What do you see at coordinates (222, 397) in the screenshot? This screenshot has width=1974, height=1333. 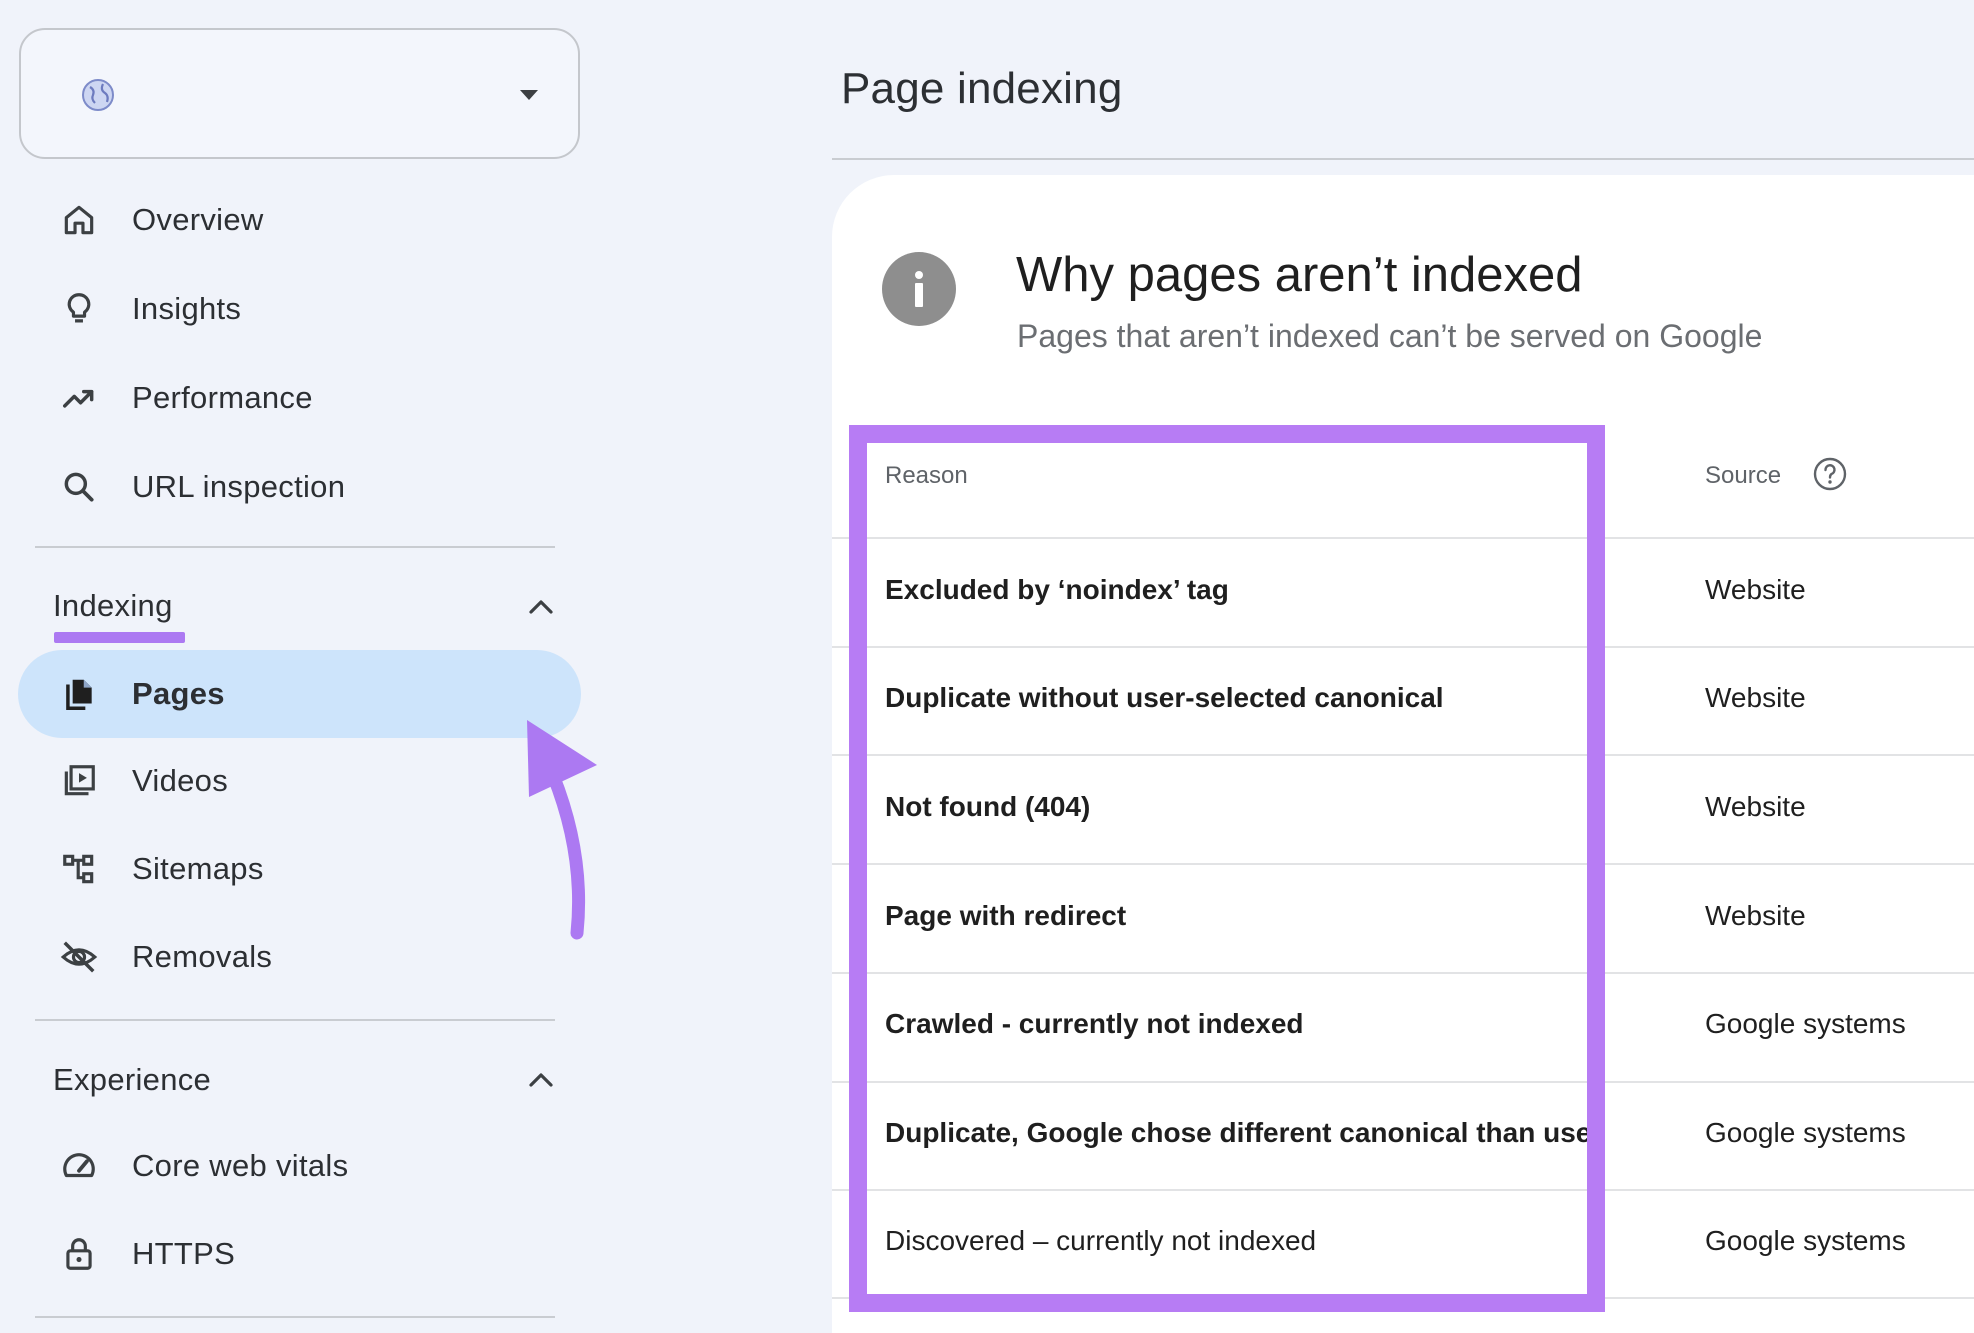 I see `nav-label-performance: Performance` at bounding box center [222, 397].